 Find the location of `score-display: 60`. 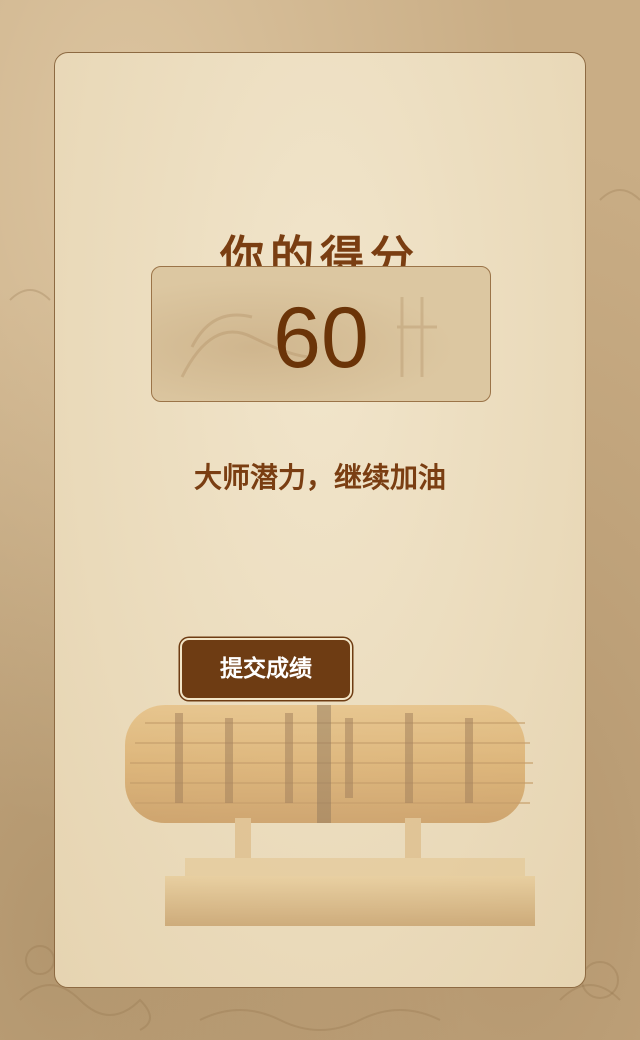

score-display: 60 is located at coordinates (321, 334).